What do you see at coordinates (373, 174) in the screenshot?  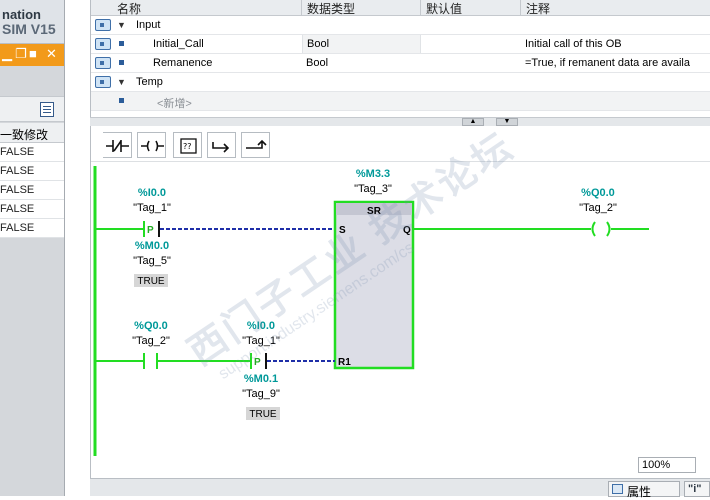 I see `sr-address: %M3.3` at bounding box center [373, 174].